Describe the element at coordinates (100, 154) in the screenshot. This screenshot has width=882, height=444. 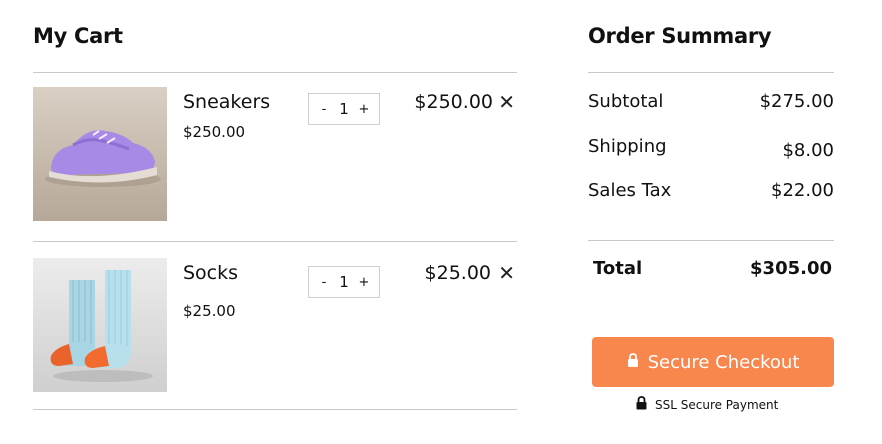
I see `sneakers-image` at that location.